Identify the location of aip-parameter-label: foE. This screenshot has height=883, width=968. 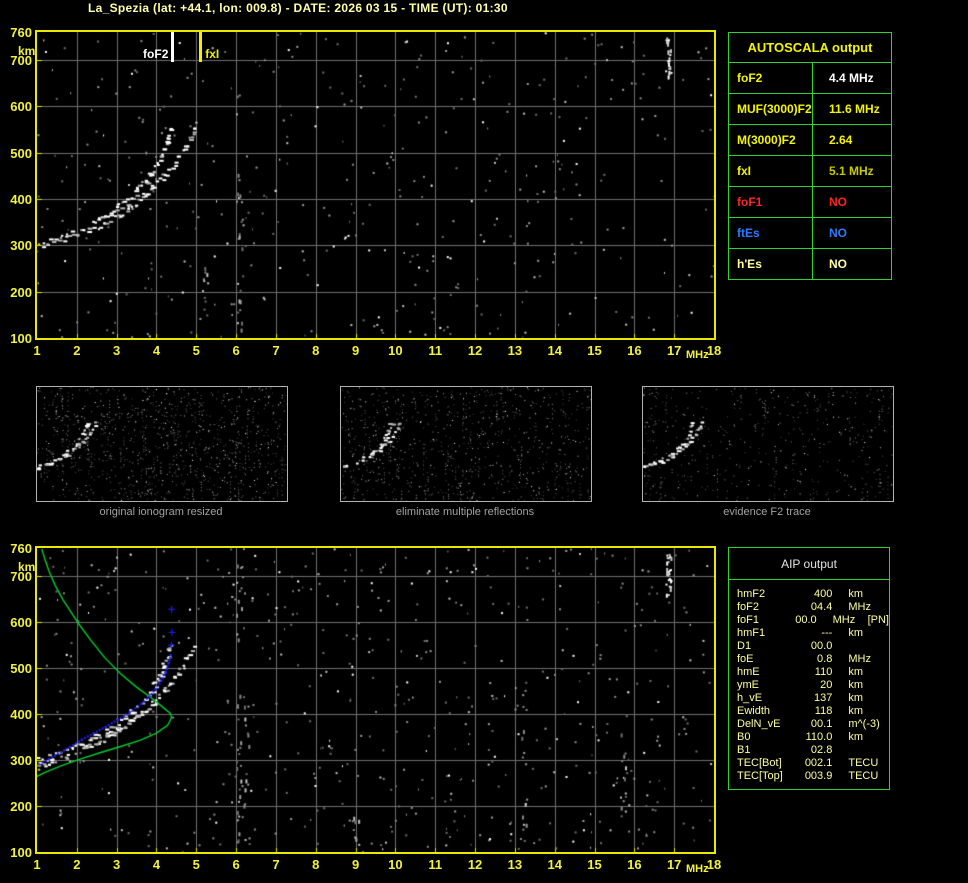
(745, 659).